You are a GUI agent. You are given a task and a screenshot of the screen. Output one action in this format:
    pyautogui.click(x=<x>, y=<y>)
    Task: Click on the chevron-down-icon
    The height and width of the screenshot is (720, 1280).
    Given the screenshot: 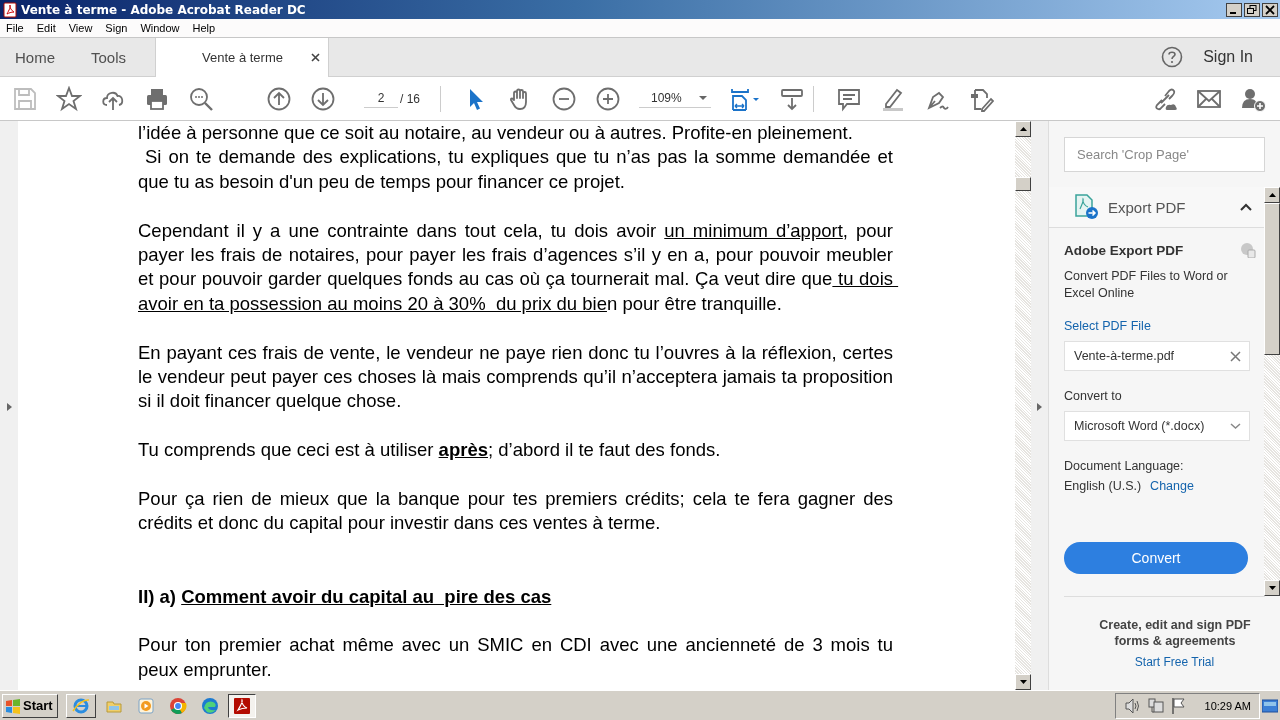 What is the action you would take?
    pyautogui.click(x=1235, y=426)
    